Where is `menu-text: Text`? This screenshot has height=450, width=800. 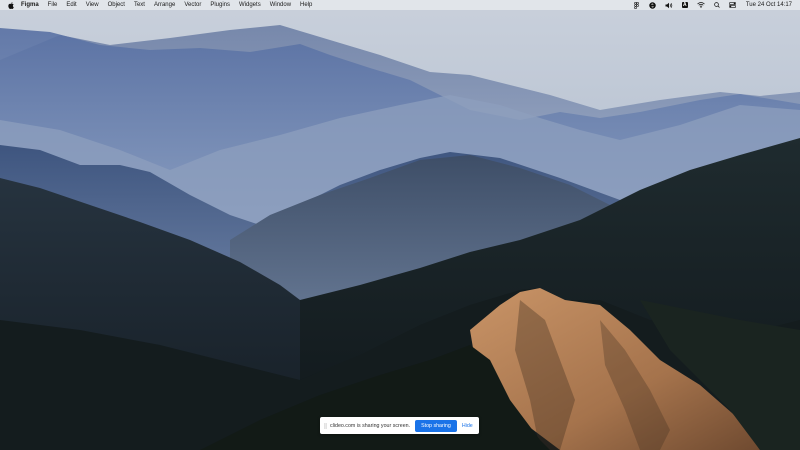 menu-text: Text is located at coordinates (139, 5).